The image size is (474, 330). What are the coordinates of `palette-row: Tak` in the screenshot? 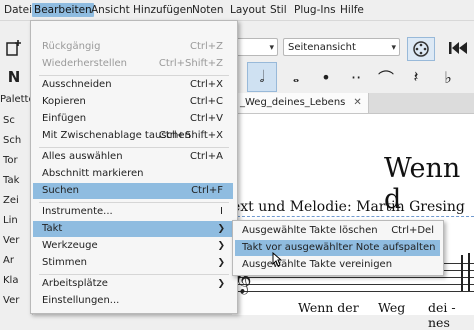 It's located at (11, 181).